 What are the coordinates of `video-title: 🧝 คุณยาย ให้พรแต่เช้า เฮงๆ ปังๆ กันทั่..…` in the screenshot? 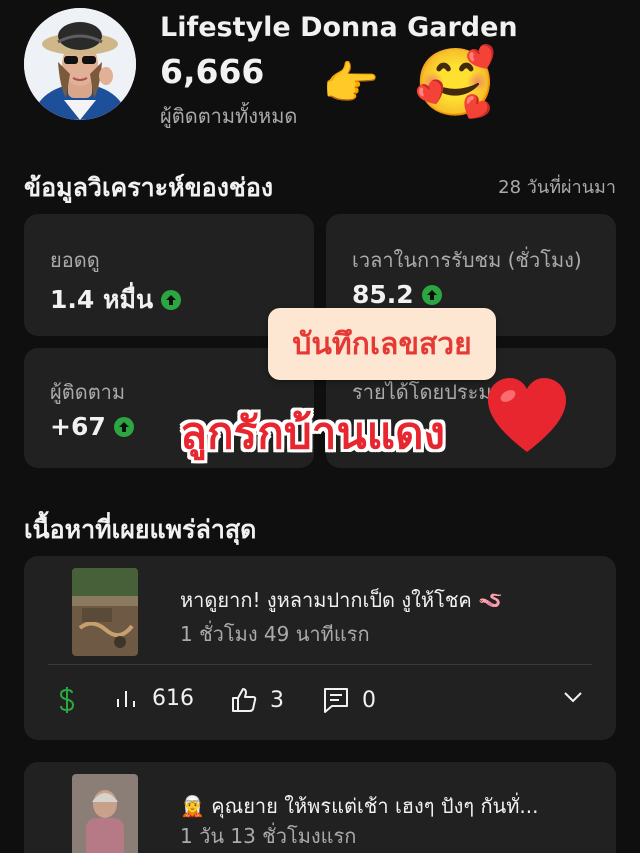 It's located at (359, 806).